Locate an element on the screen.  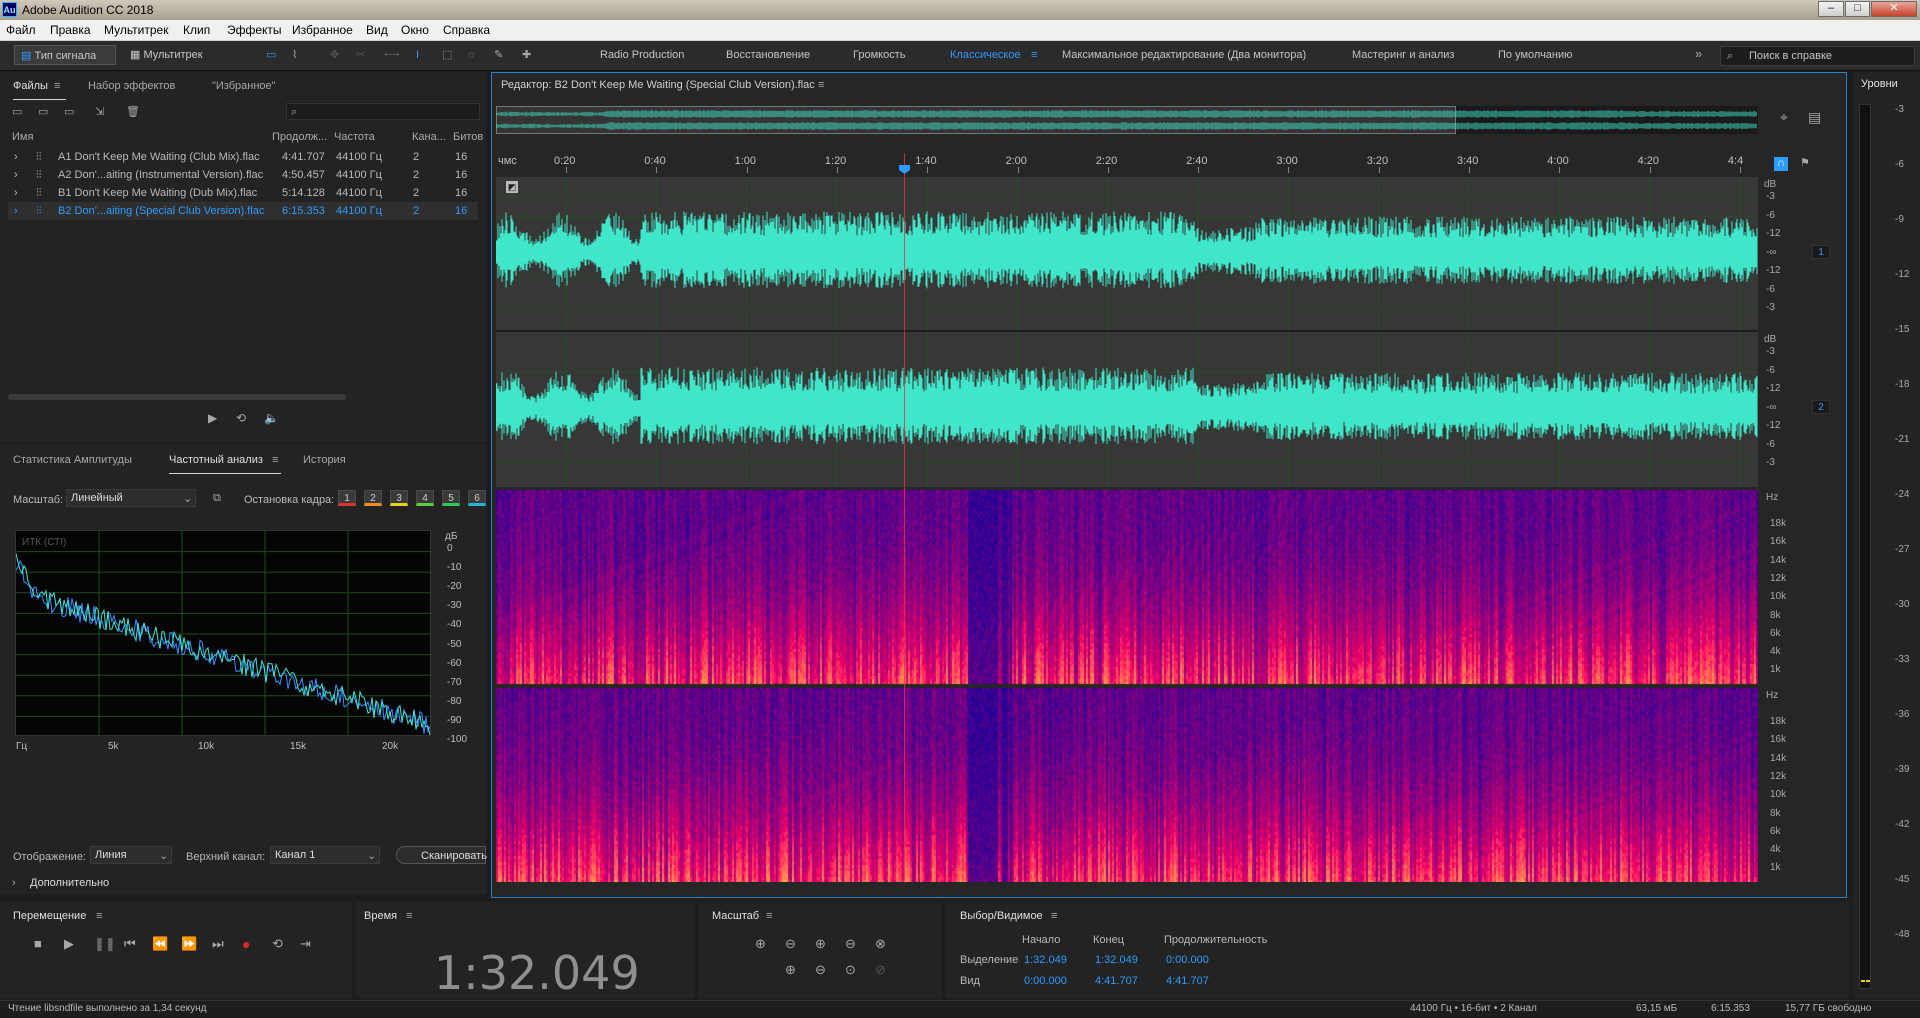
play-icon: ▶ is located at coordinates (212, 418).